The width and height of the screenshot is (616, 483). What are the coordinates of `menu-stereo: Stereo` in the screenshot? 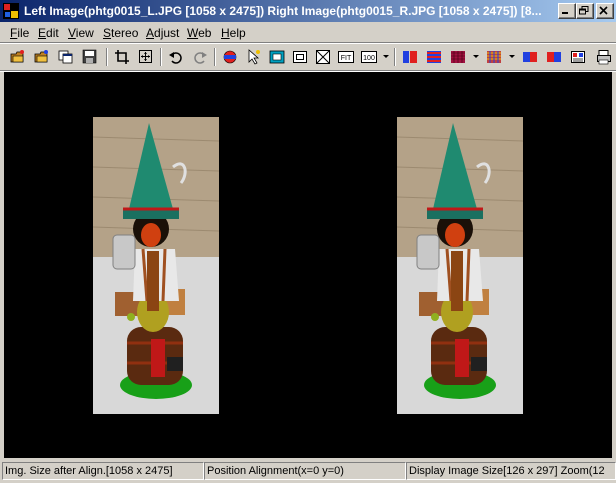 It's located at (120, 33).